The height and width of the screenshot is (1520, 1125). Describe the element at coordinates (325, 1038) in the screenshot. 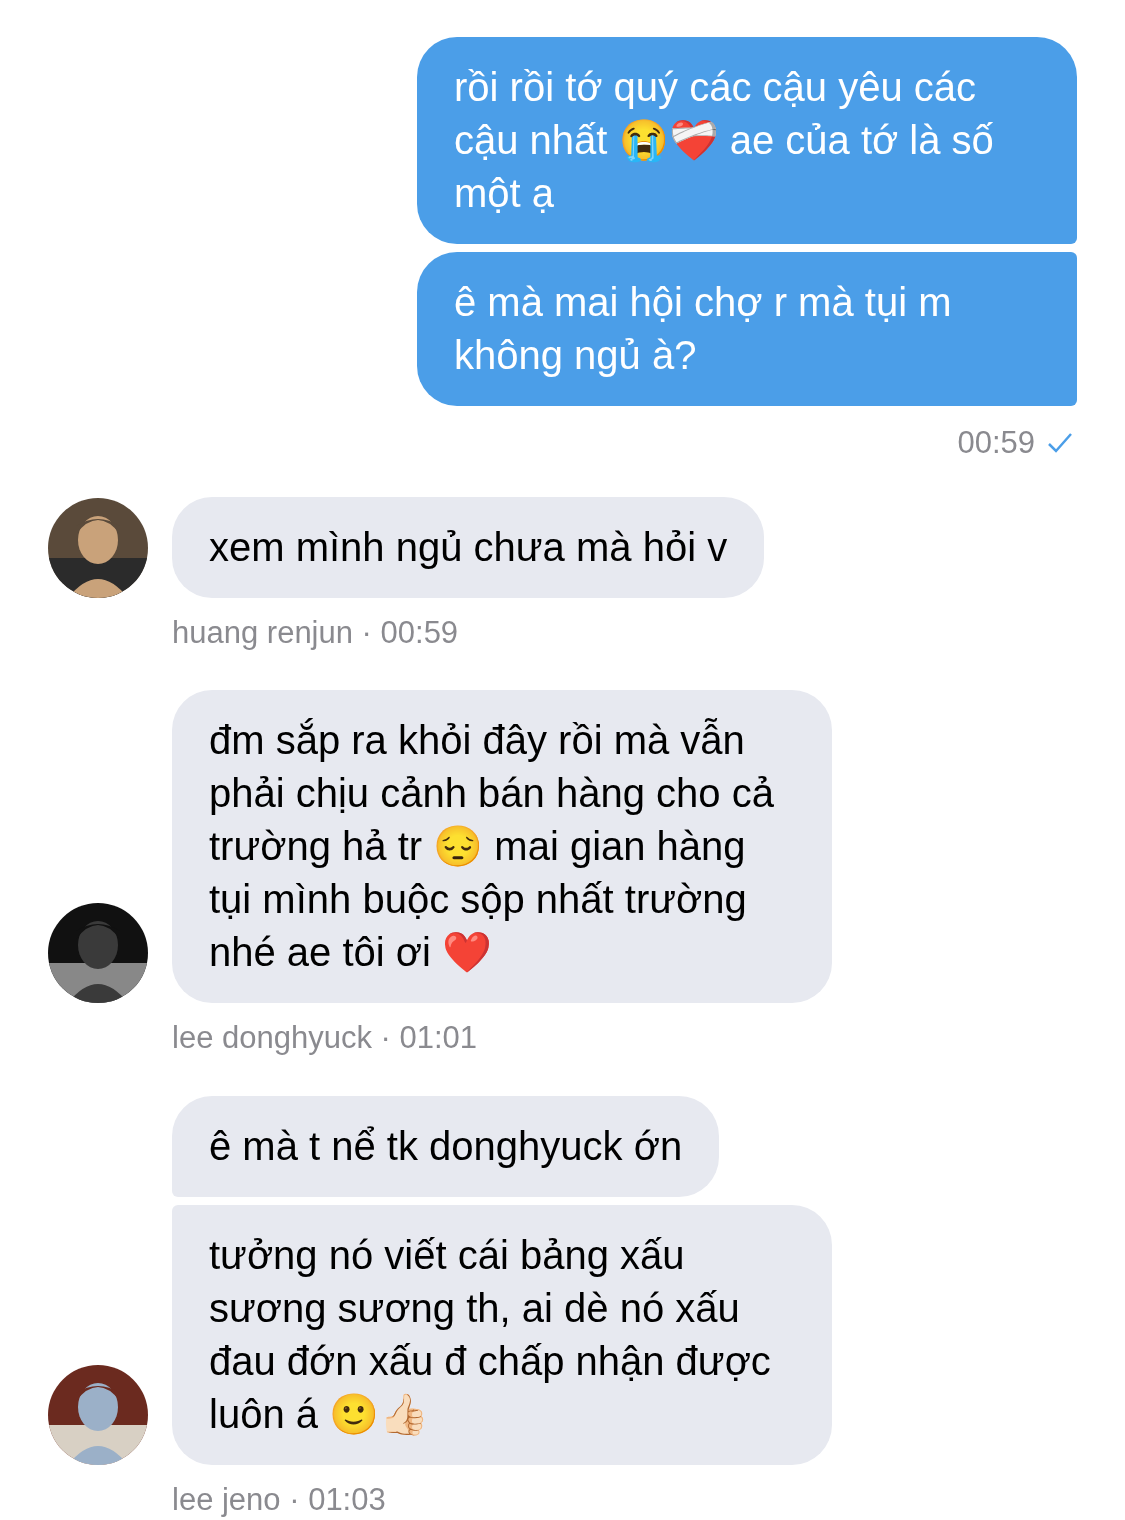

I see `message-meta: lee donghyuck · 01:01` at that location.